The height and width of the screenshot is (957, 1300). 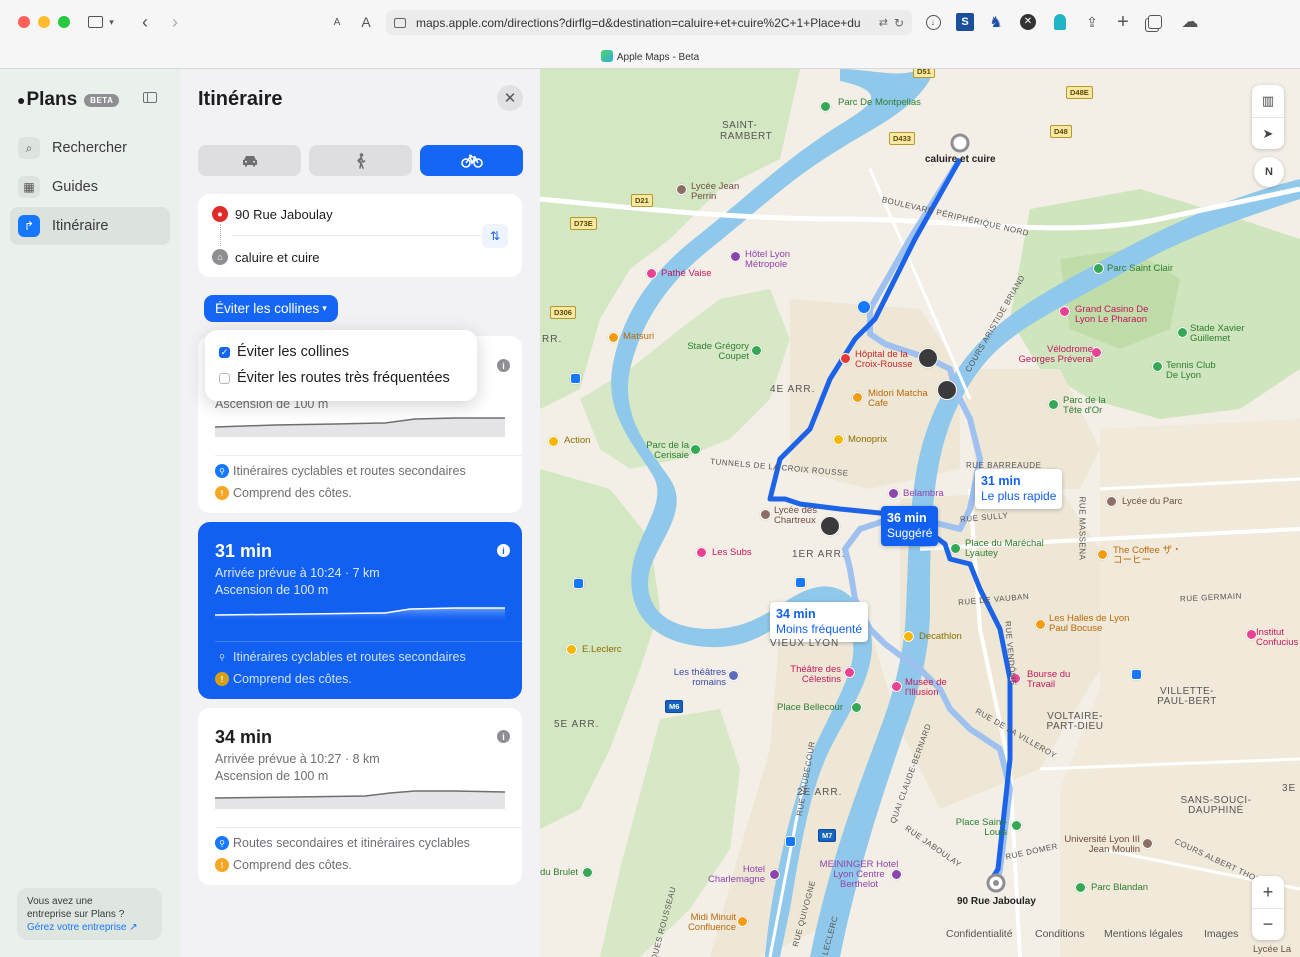 What do you see at coordinates (249, 160) in the screenshot?
I see `mode-driving-button` at bounding box center [249, 160].